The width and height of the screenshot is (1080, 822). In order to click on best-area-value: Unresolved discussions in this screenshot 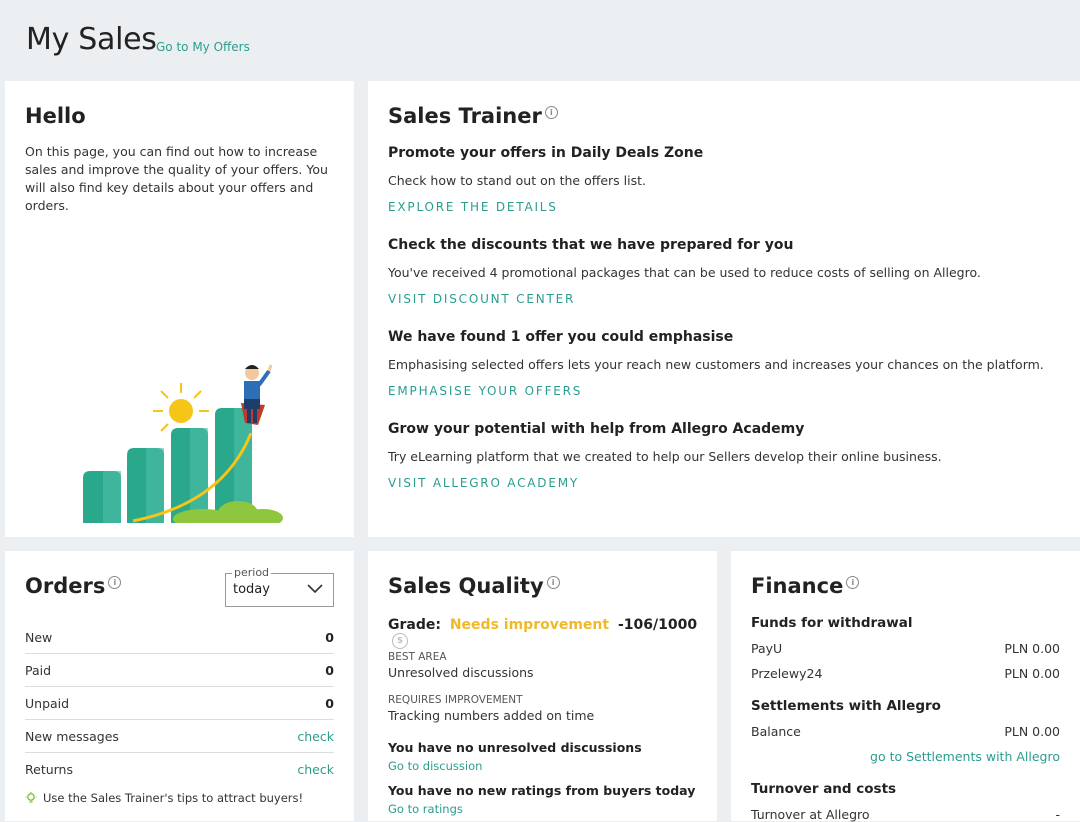, I will do `click(461, 672)`.